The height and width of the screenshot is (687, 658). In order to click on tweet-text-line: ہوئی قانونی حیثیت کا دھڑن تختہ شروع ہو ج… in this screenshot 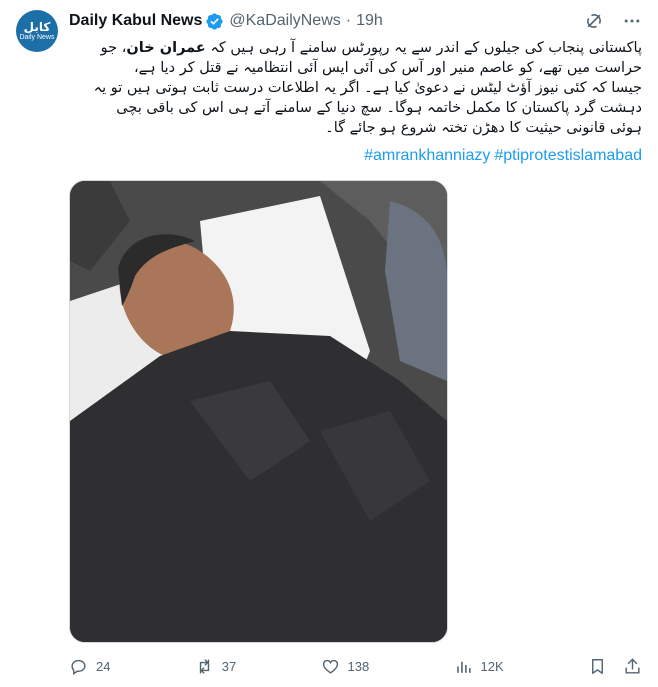, I will do `click(483, 128)`.